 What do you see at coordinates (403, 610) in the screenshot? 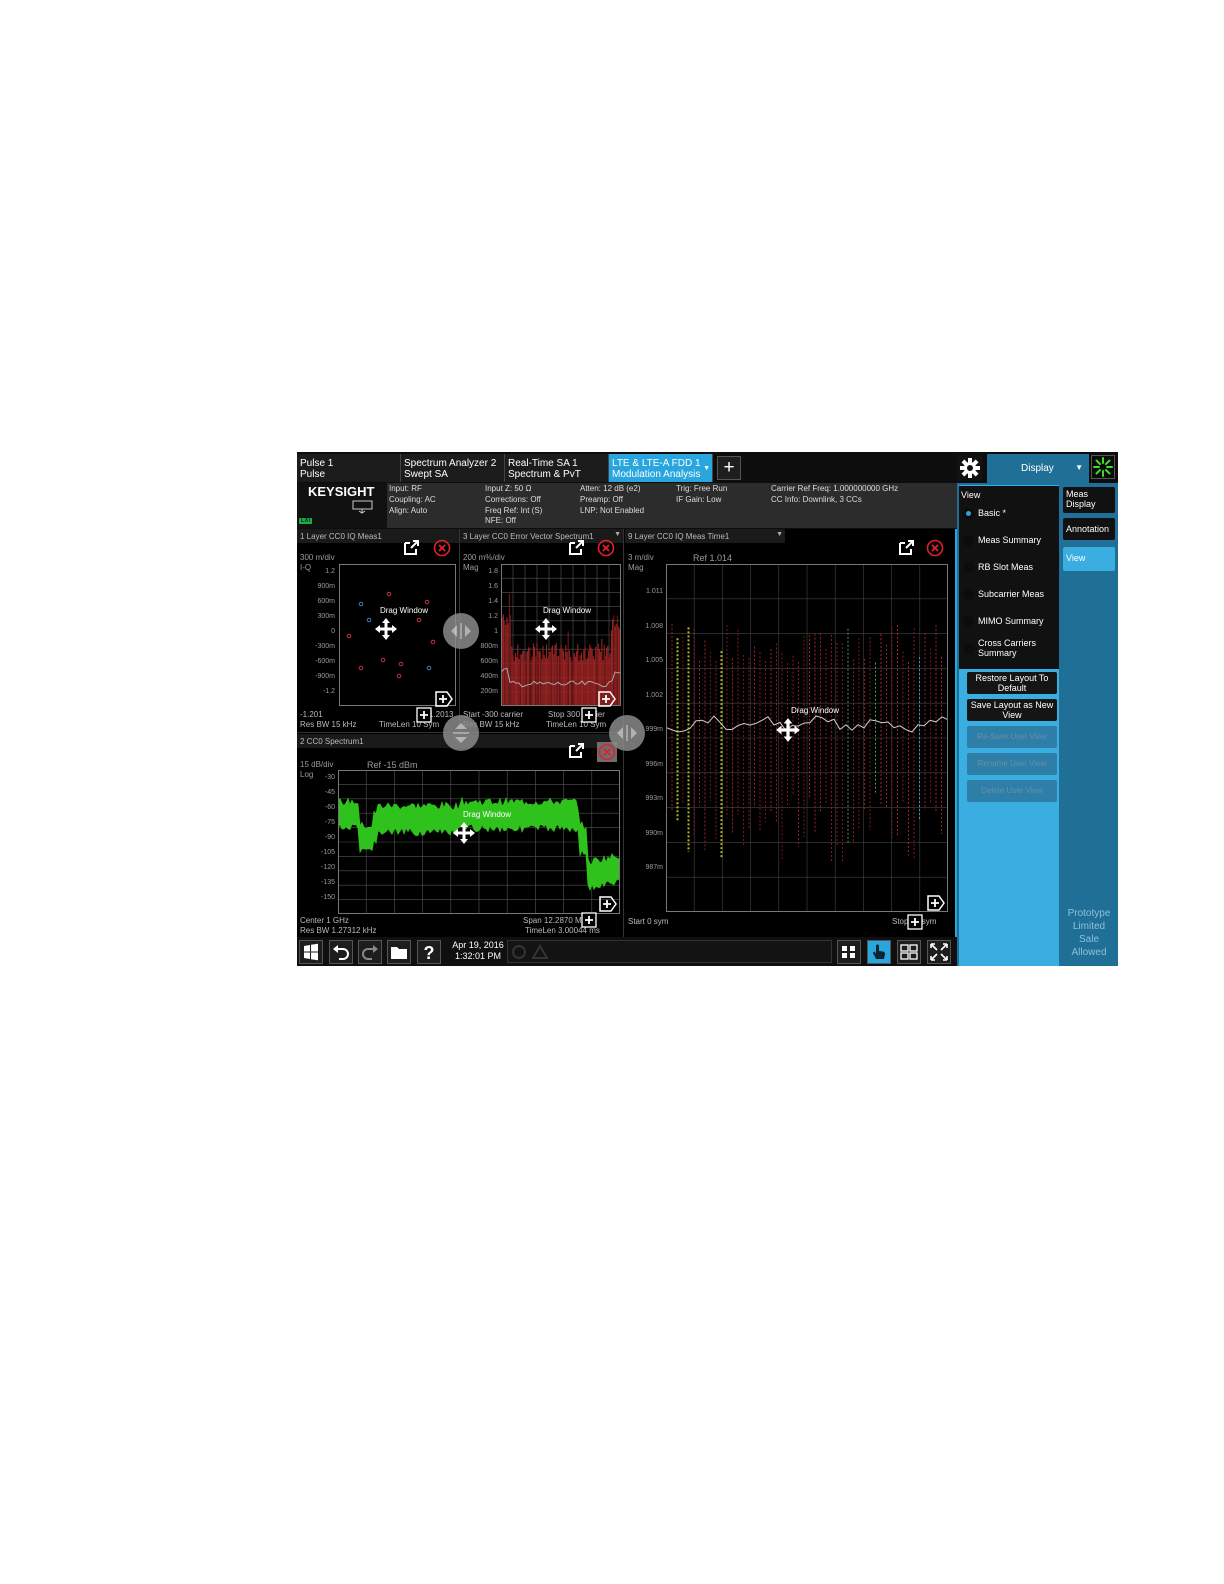
I see `drag-window-label: Drag Window` at bounding box center [403, 610].